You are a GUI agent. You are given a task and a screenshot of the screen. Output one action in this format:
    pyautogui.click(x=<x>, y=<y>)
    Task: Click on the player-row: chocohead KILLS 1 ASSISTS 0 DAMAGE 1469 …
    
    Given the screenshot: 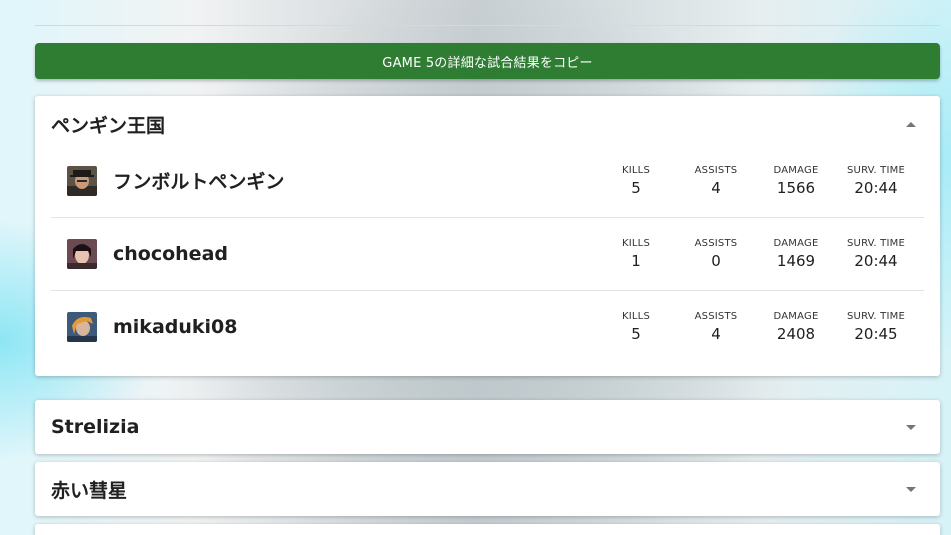 What is the action you would take?
    pyautogui.click(x=487, y=253)
    